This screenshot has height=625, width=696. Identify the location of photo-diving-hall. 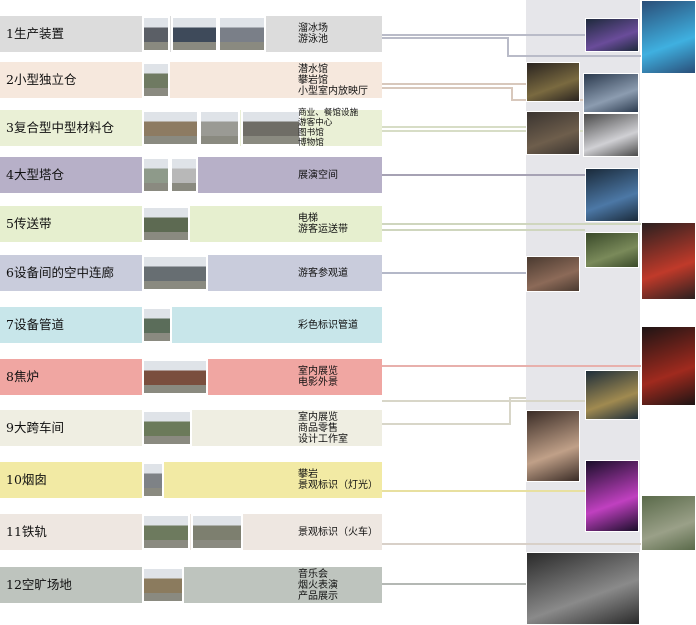
(553, 82).